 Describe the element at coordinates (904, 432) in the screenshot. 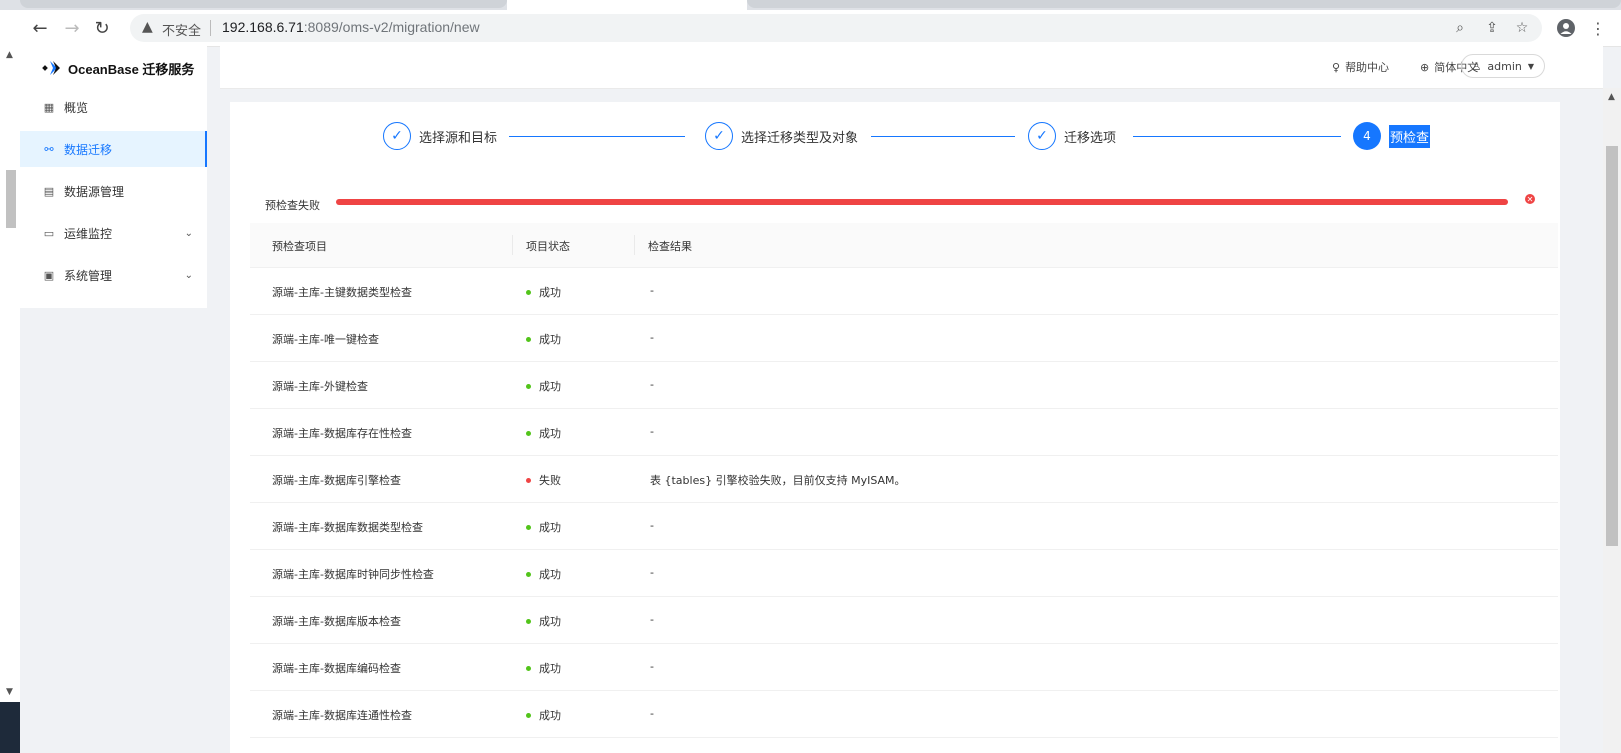

I see `table-row: 源端-主库-数据库存在性检查 成功 -` at that location.